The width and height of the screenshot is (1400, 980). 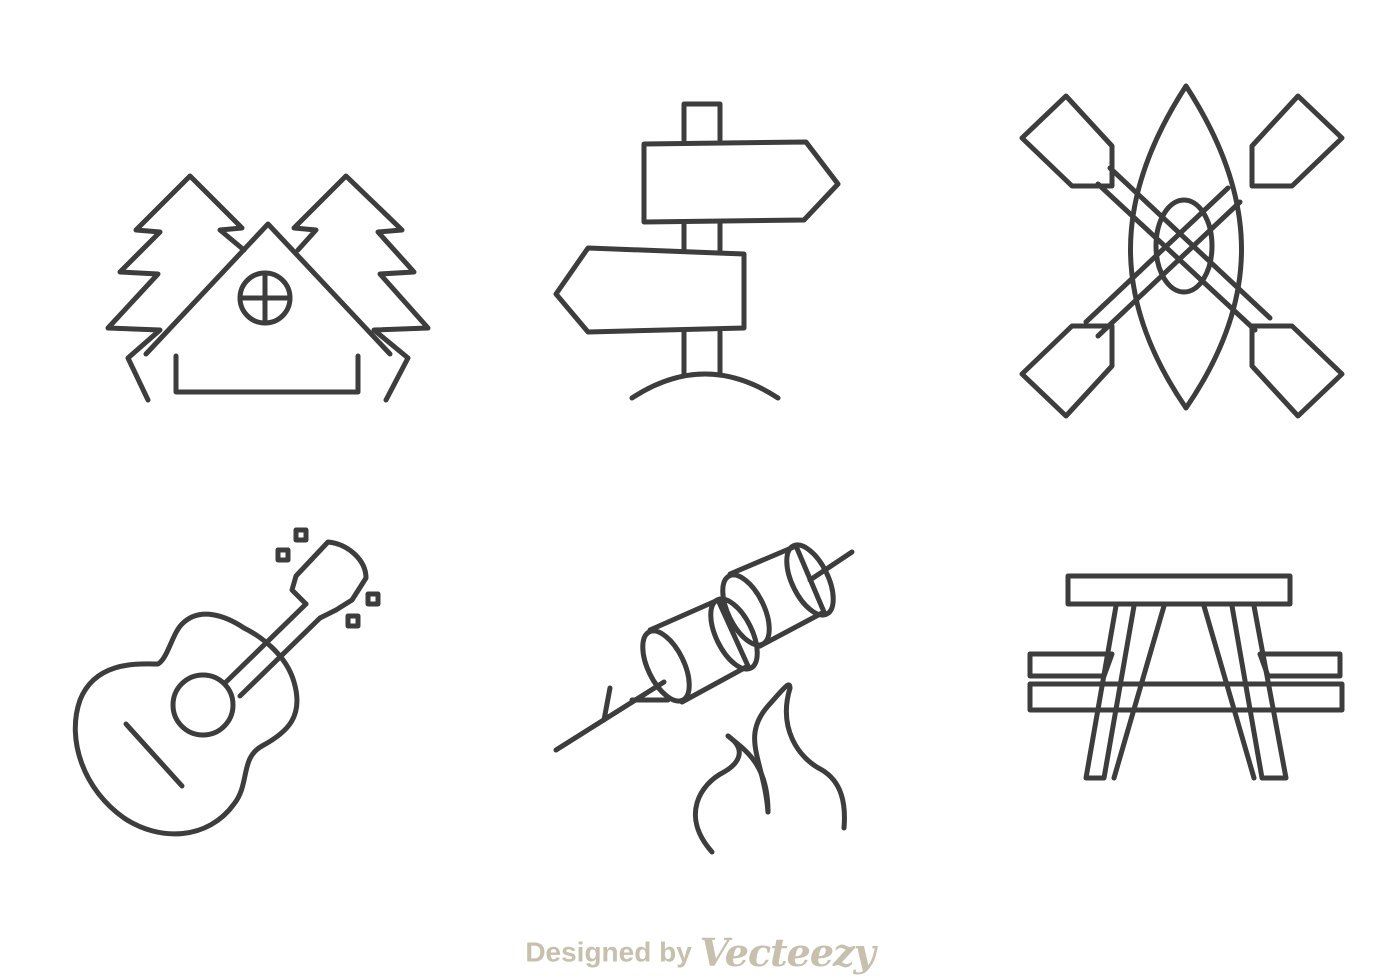 What do you see at coordinates (788, 952) in the screenshot?
I see `brand-logo-text: Vecteezy` at bounding box center [788, 952].